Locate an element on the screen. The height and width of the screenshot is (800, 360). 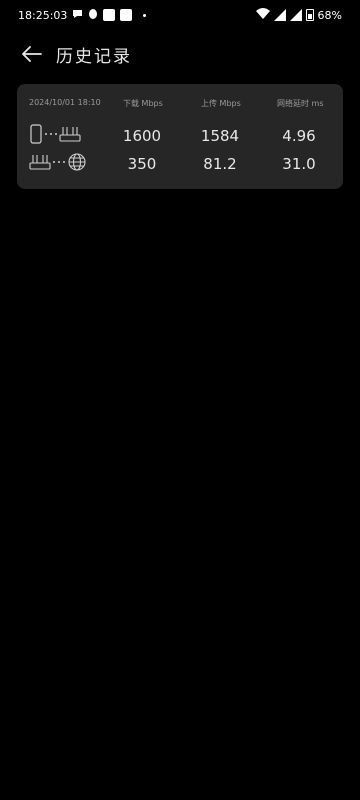
more-notifications-dot-icon is located at coordinates (145, 15).